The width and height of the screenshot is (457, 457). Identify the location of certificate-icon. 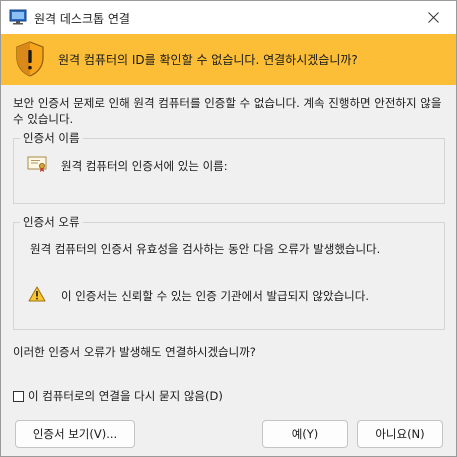
(37, 164).